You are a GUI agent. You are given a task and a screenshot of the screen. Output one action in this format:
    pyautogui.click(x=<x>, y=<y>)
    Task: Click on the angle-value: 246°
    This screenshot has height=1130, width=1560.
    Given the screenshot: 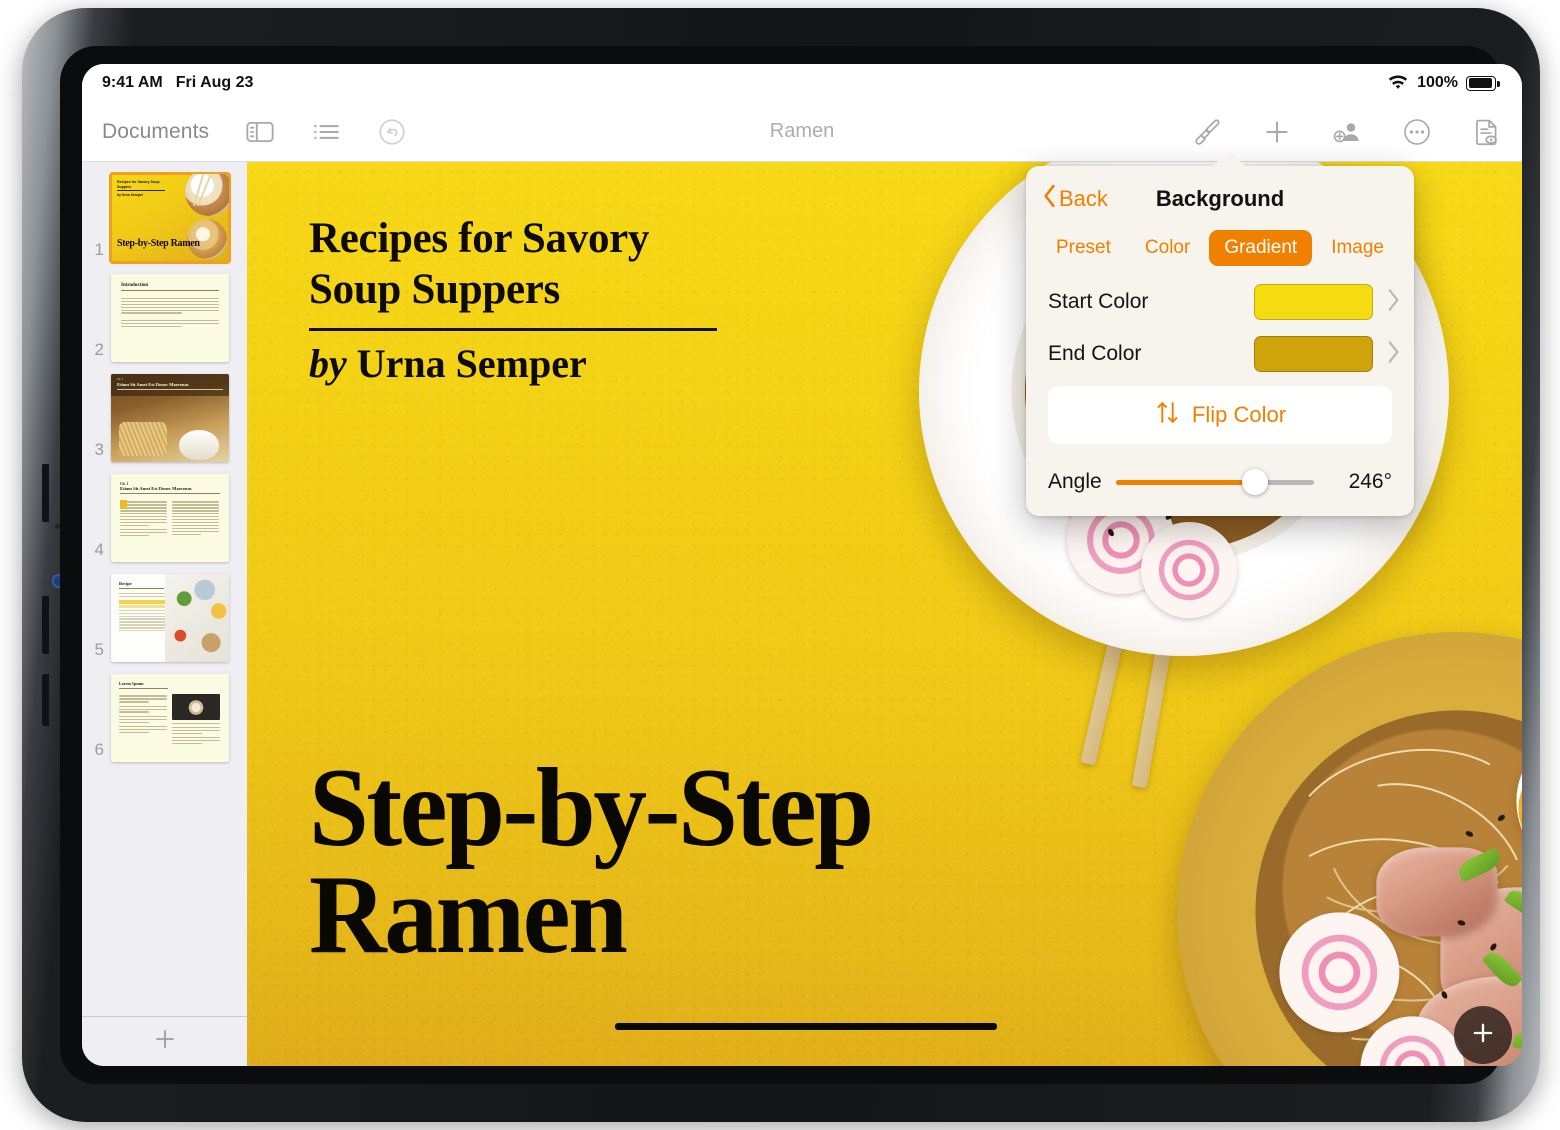 What is the action you would take?
    pyautogui.click(x=1370, y=481)
    